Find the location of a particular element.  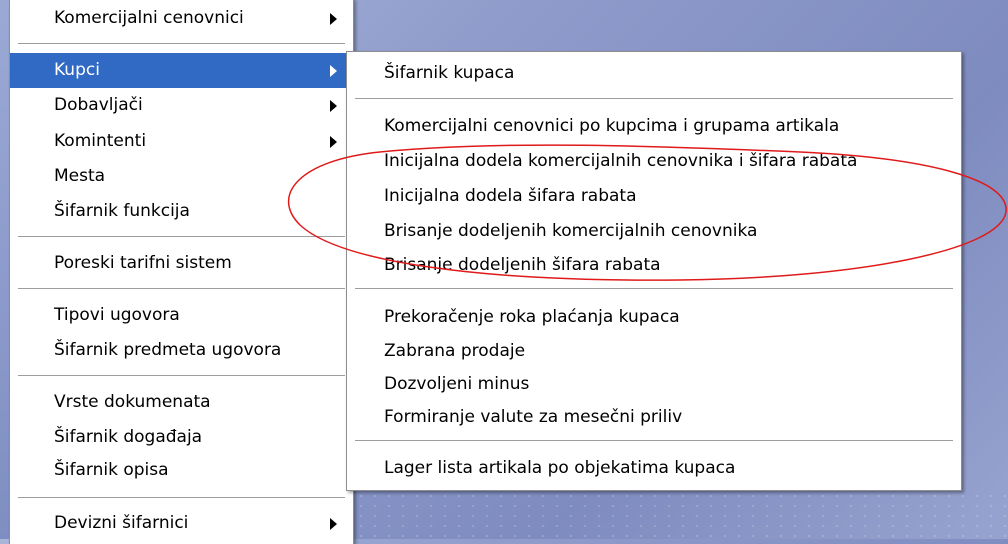

submenu-item-dozvoljeni-minus: Dozvoljeni minus is located at coordinates (654, 384).